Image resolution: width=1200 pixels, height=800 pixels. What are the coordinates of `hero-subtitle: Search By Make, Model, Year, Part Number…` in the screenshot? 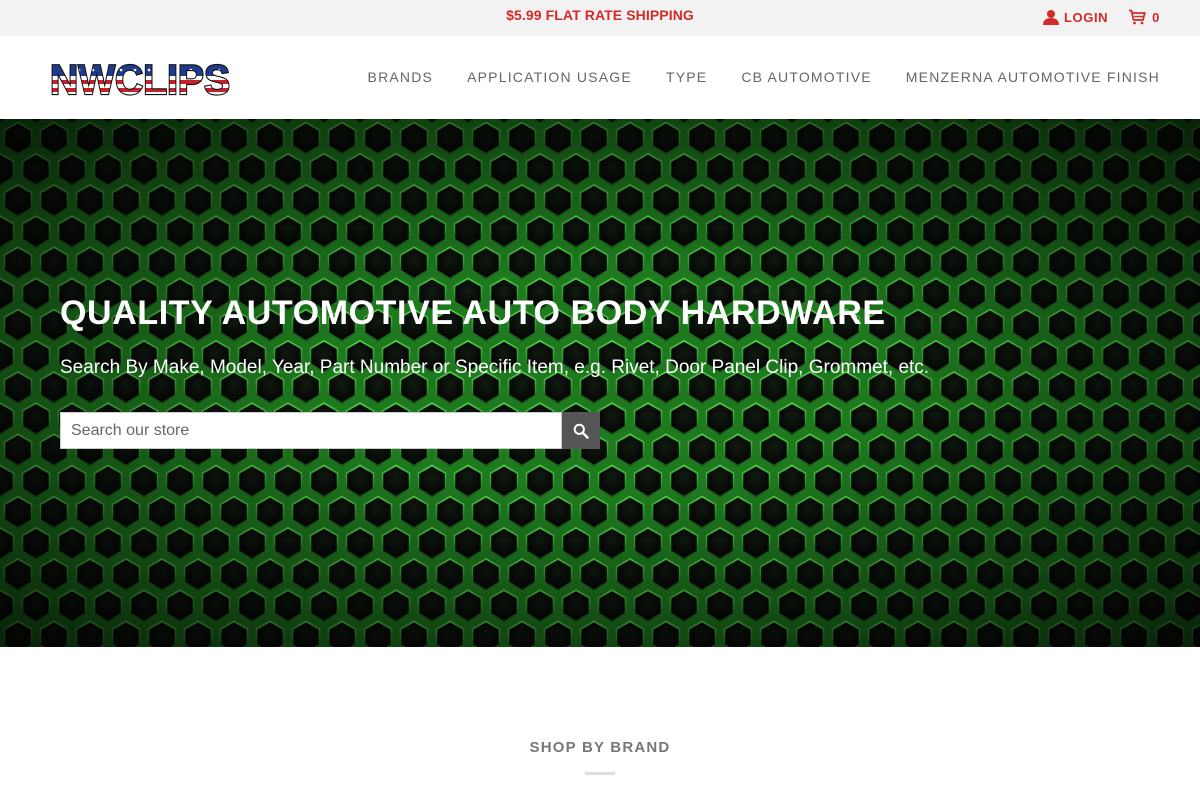 It's located at (495, 367).